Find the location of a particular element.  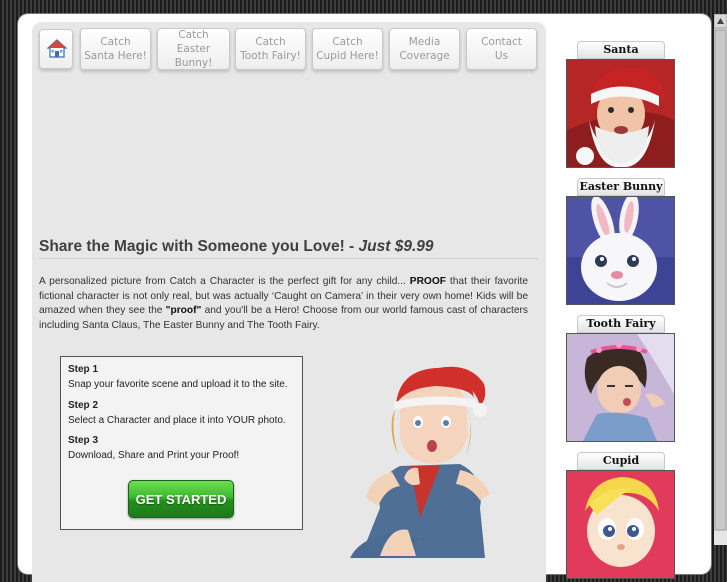

tab-catch-easter-bunny: Catch Easter Bunny! is located at coordinates (193, 49).